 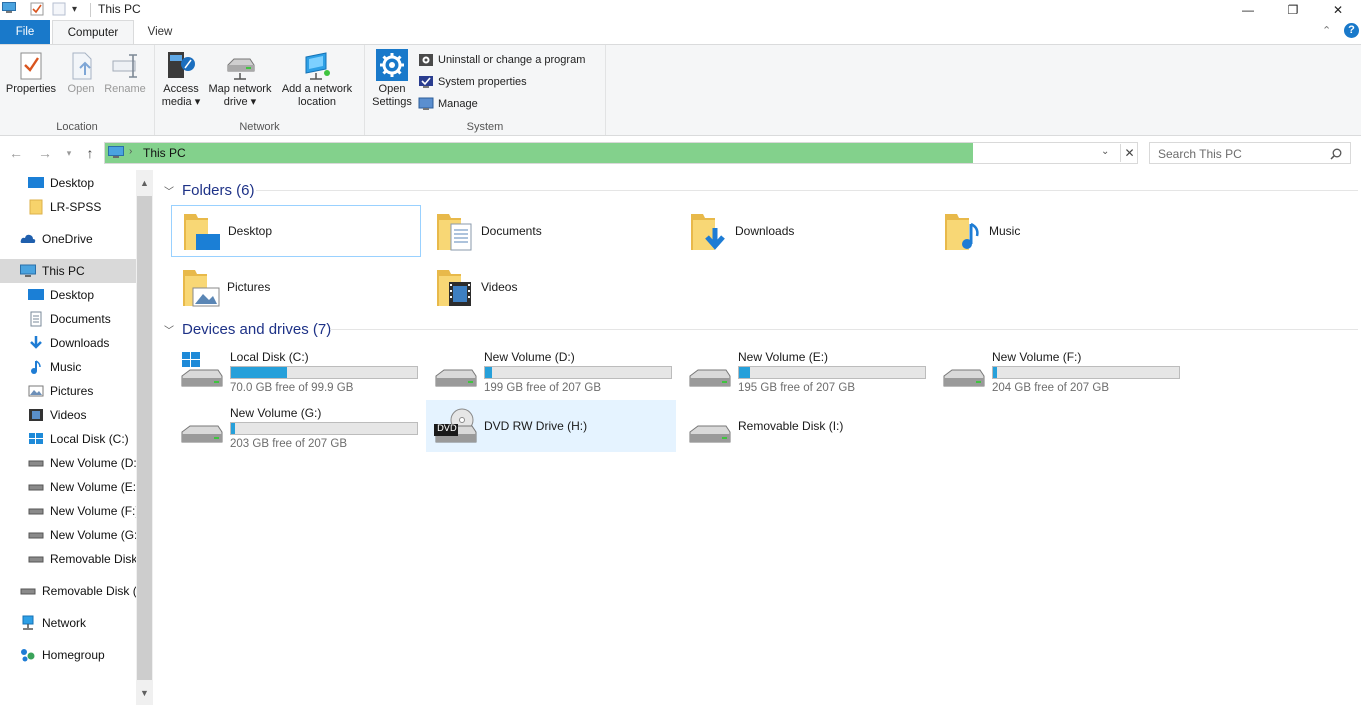 I want to click on maximize-button: ❐, so click(x=1293, y=10).